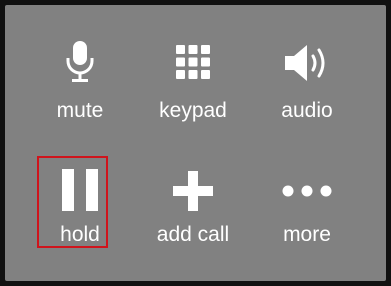 The height and width of the screenshot is (286, 391). I want to click on hold-label: hold, so click(80, 234).